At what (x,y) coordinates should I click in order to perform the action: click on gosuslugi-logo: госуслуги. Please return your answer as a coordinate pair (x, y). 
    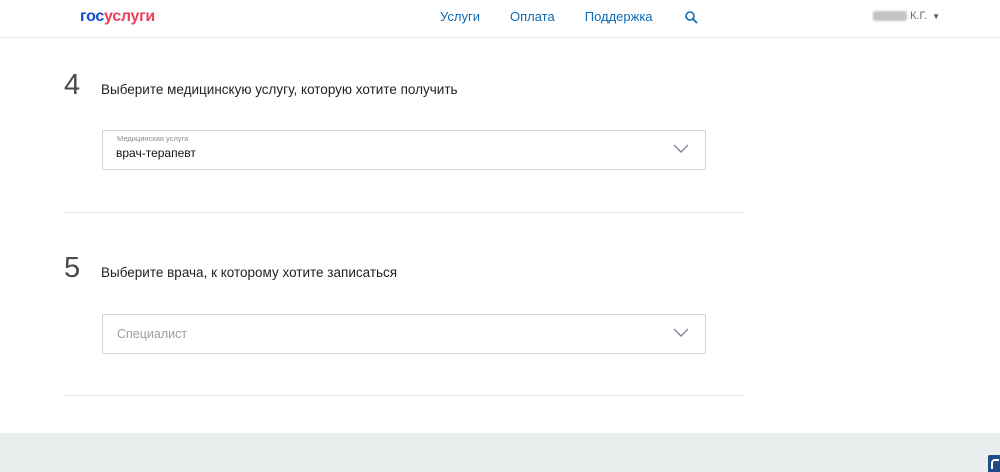
    Looking at the image, I should click on (117, 17).